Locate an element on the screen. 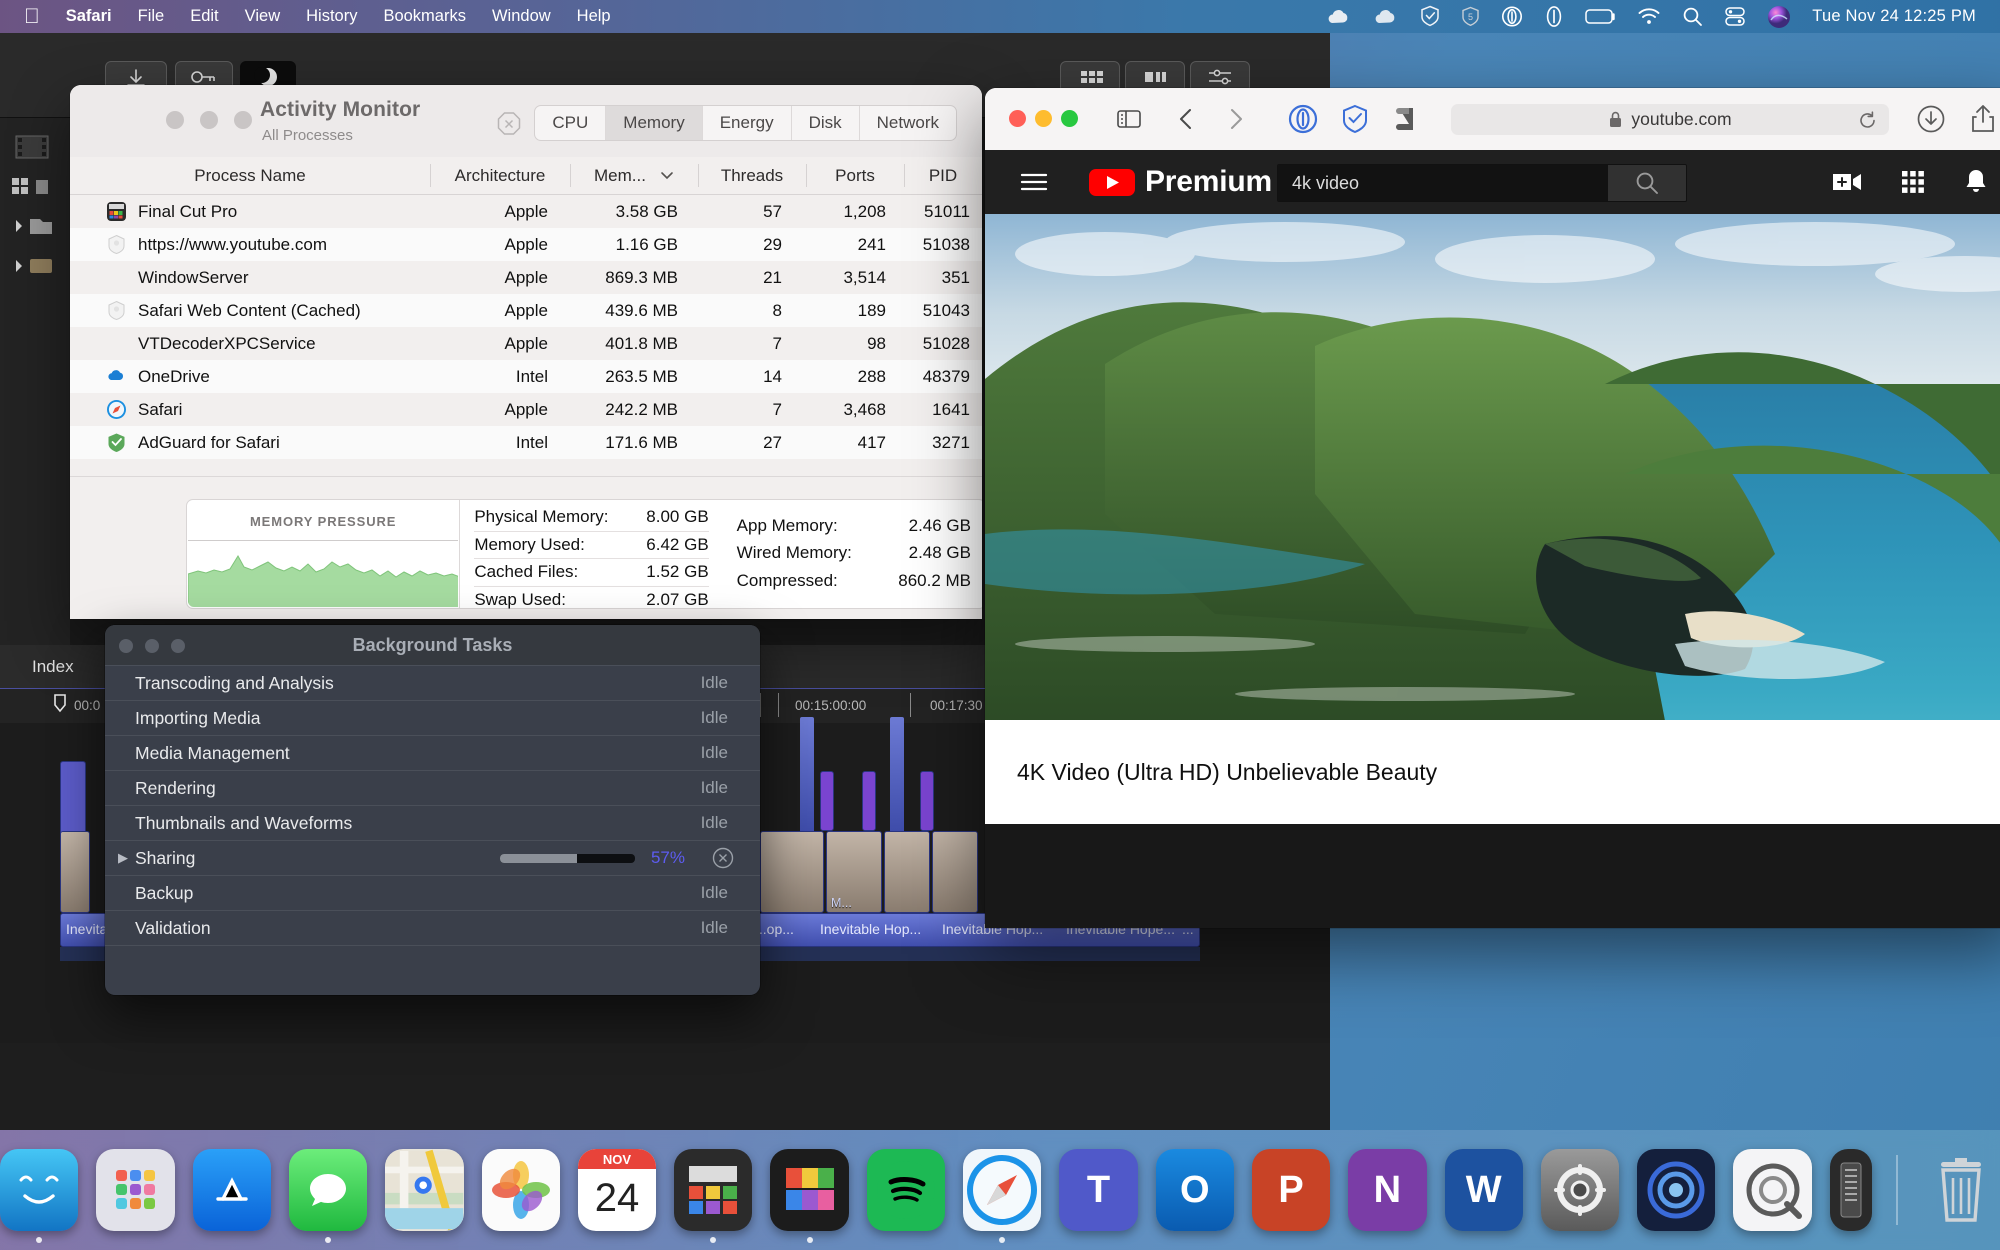 Image resolution: width=2000 pixels, height=1250 pixels. menu-item-history: History is located at coordinates (331, 16).